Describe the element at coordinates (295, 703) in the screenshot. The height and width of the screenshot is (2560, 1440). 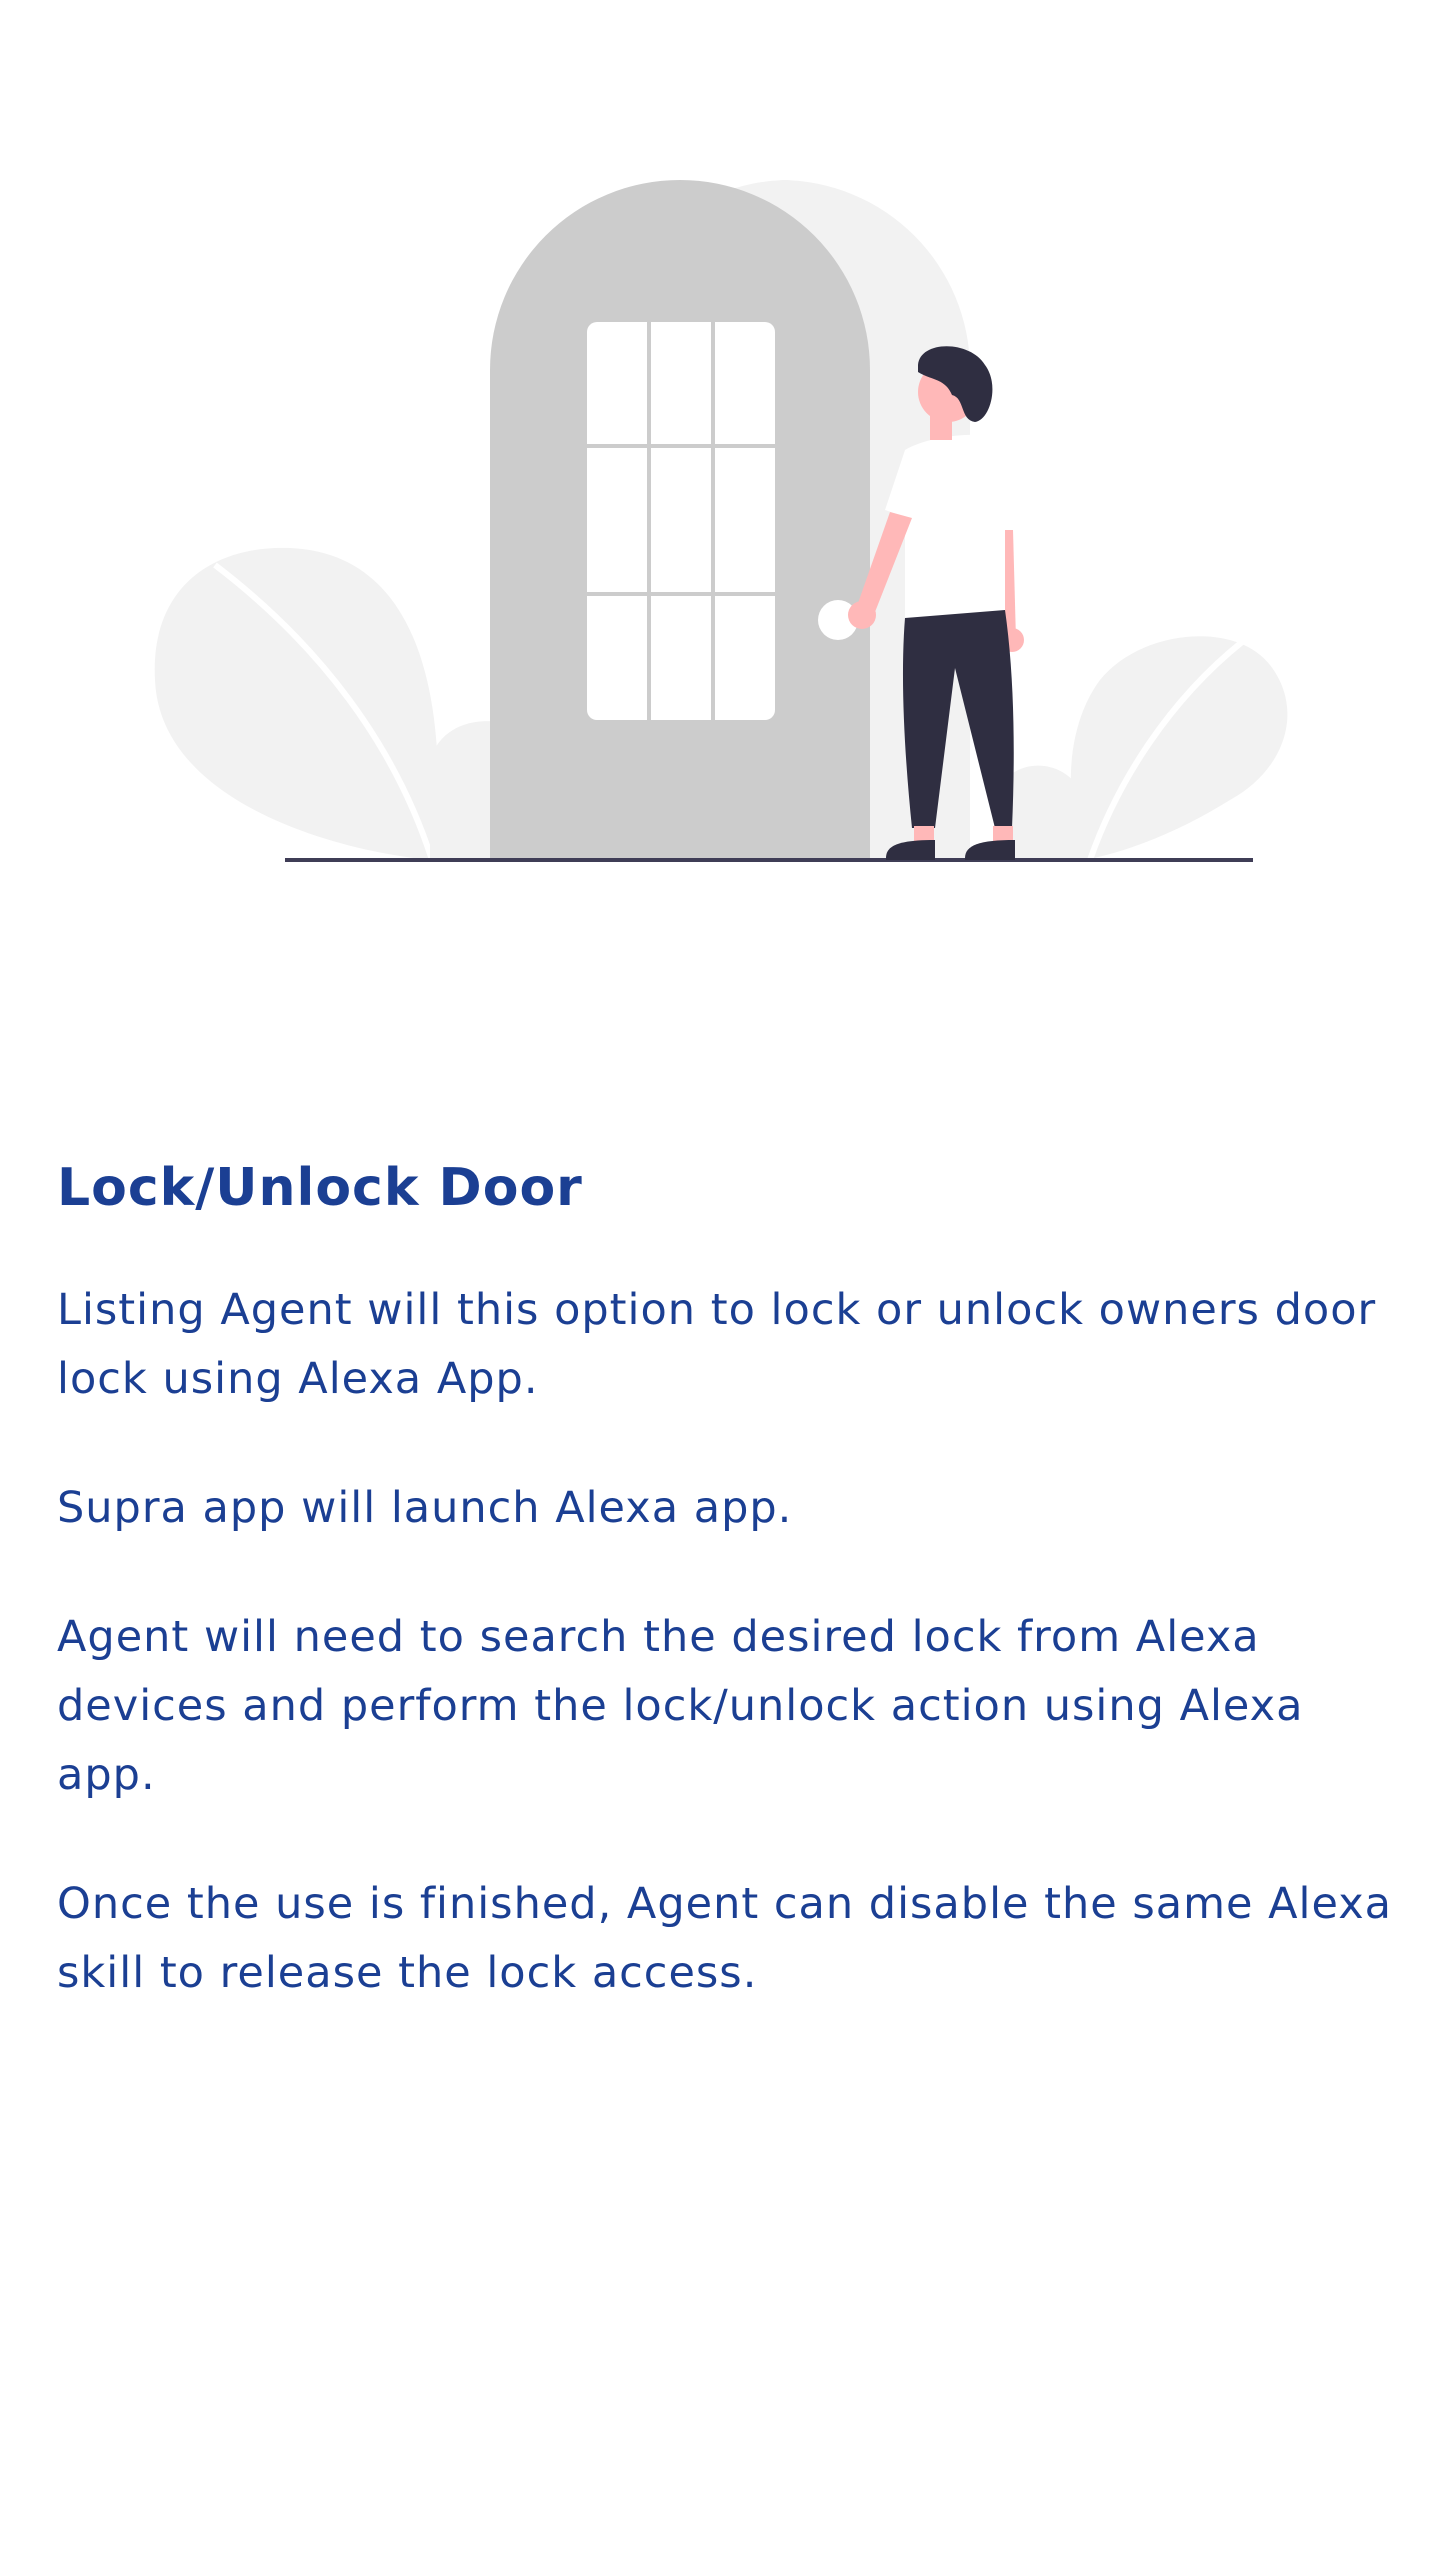
I see `left-leaf-shape` at that location.